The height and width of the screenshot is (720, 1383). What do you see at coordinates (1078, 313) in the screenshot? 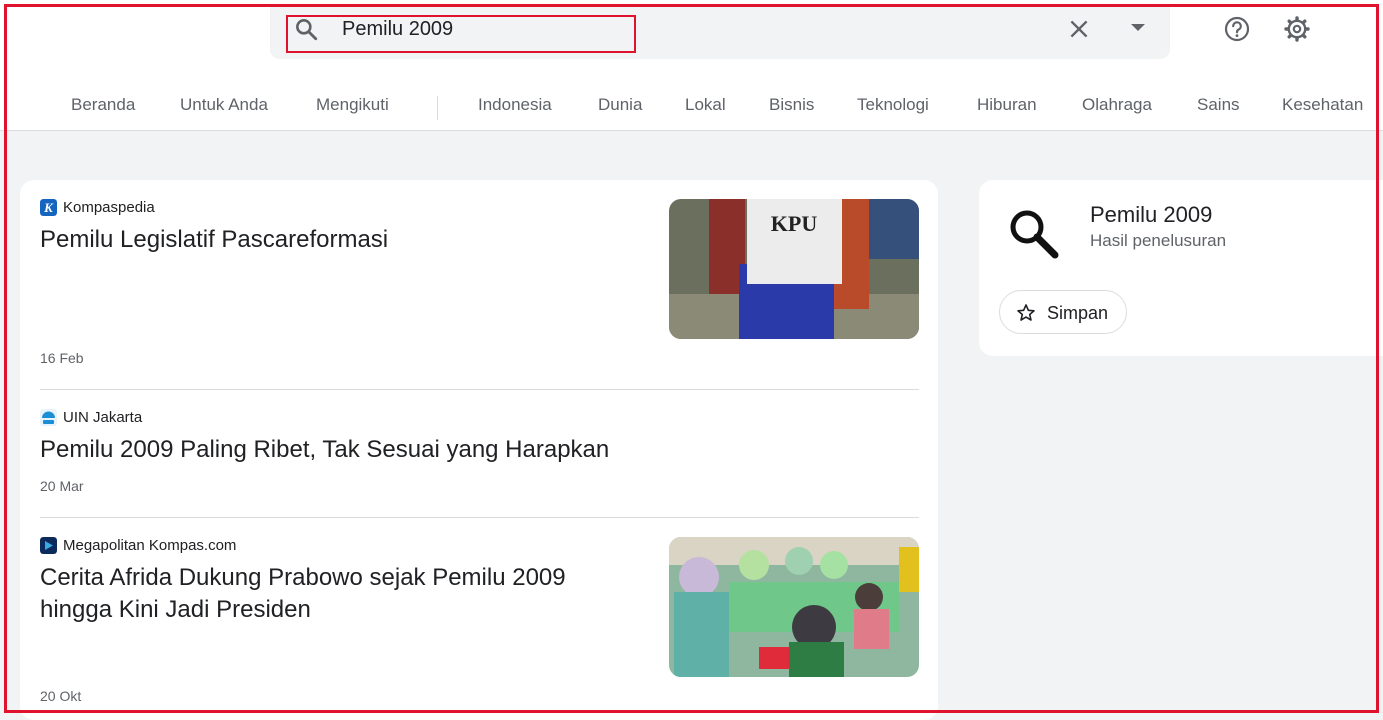
I see `save-button-label: Simpan` at bounding box center [1078, 313].